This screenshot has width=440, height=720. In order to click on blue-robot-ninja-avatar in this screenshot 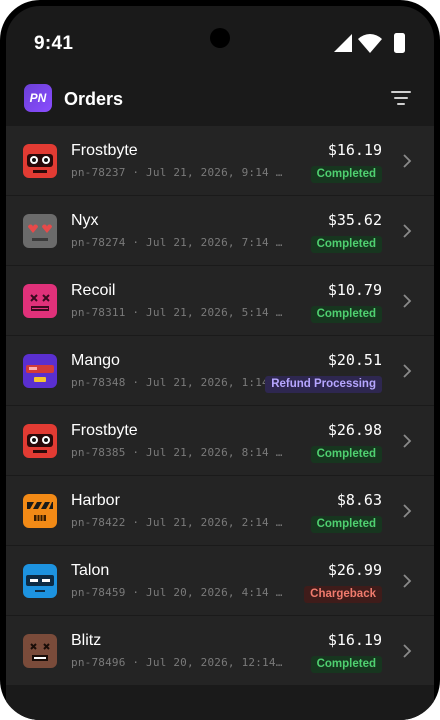, I will do `click(40, 581)`.